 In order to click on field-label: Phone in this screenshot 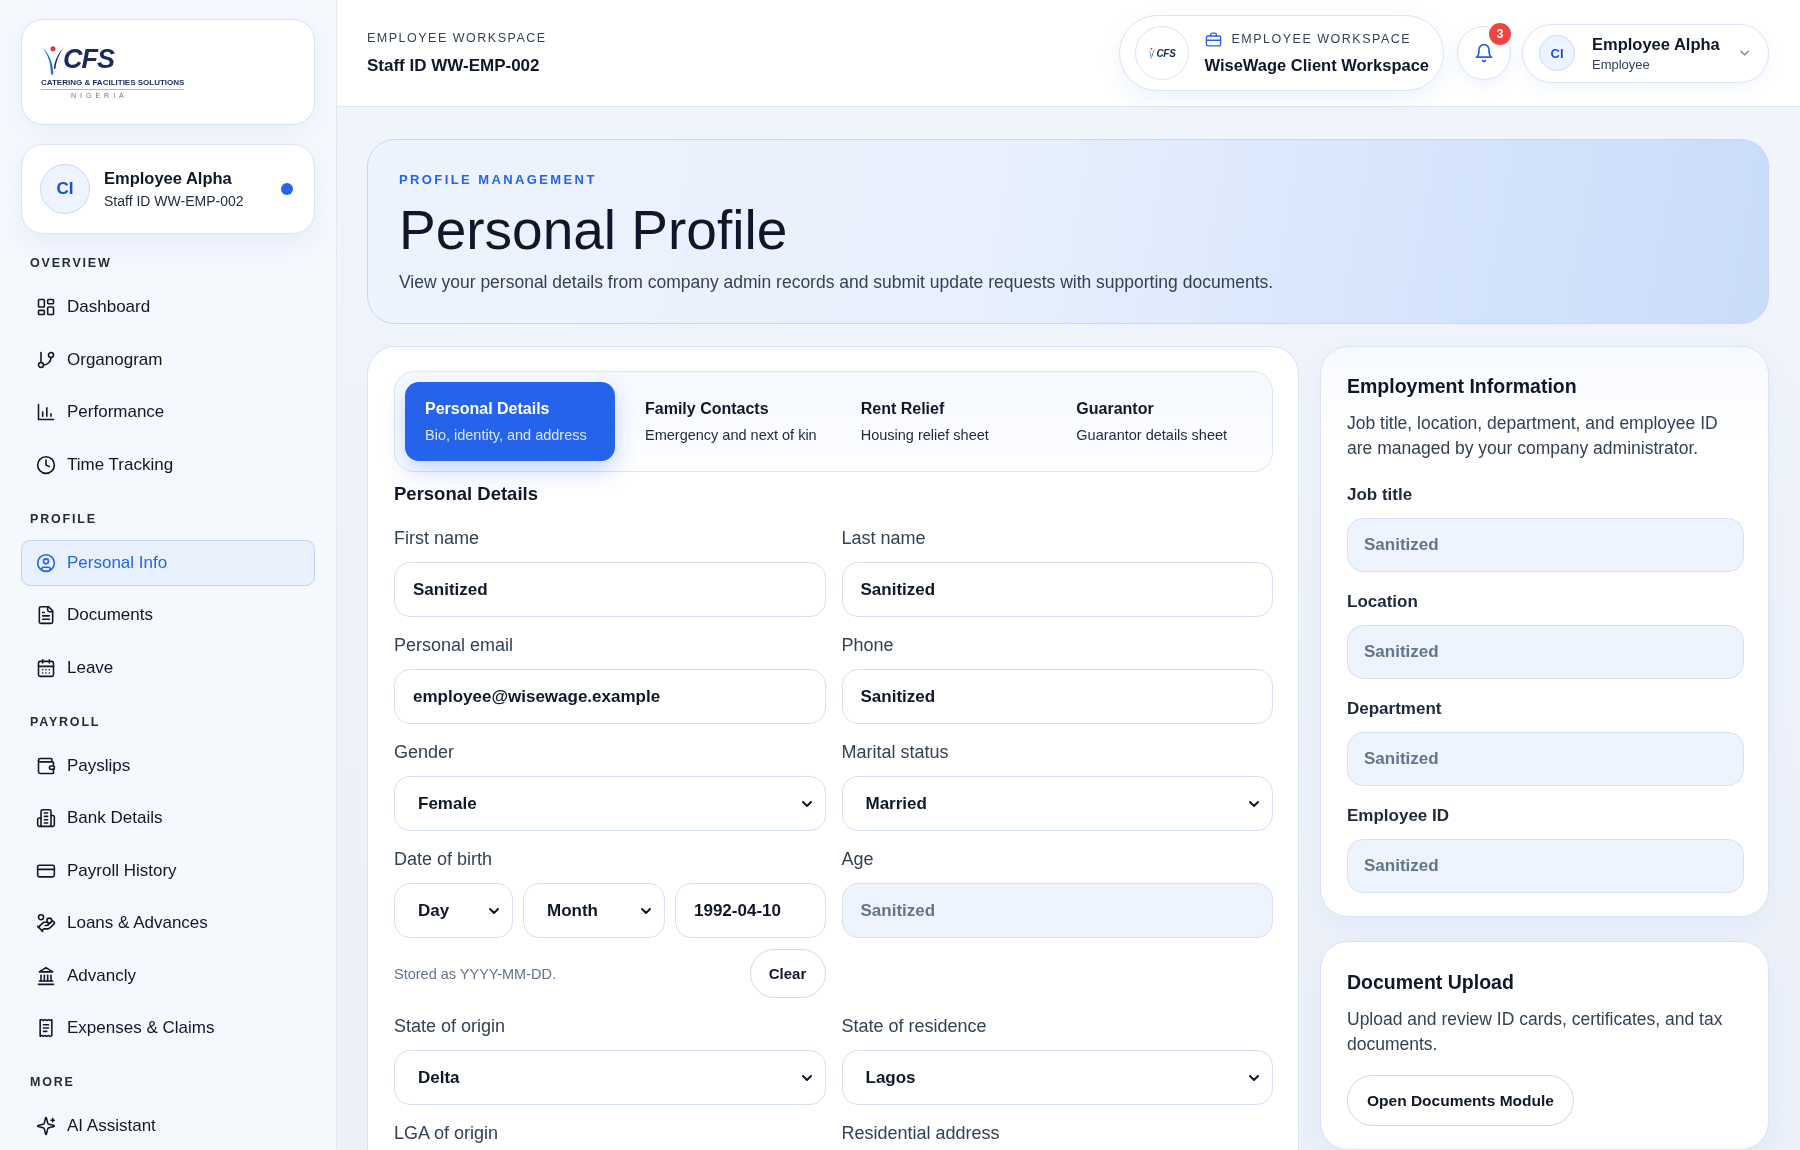, I will do `click(867, 645)`.